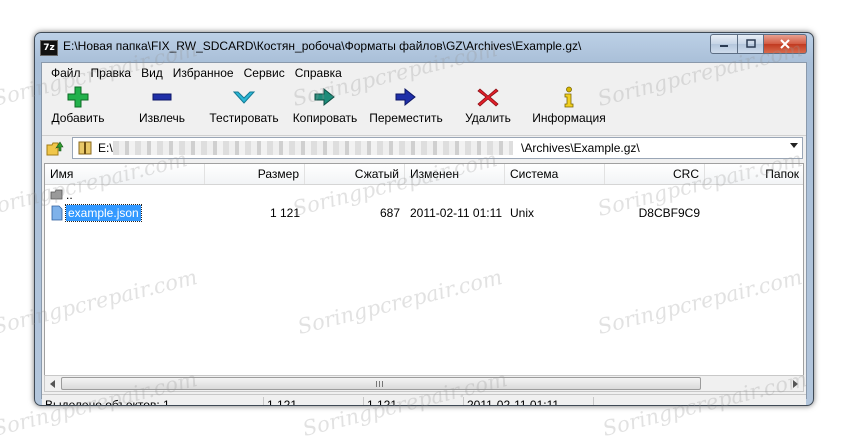  I want to click on move-arrow-icon, so click(405, 97).